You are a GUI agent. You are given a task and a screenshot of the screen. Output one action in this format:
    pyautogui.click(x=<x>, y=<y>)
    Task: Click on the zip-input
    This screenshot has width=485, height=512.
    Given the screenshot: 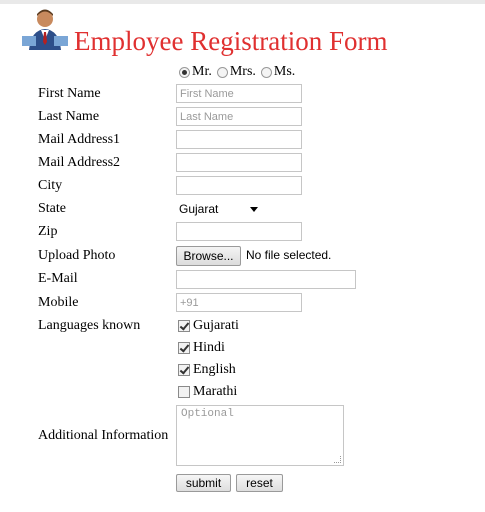 What is the action you would take?
    pyautogui.click(x=239, y=231)
    